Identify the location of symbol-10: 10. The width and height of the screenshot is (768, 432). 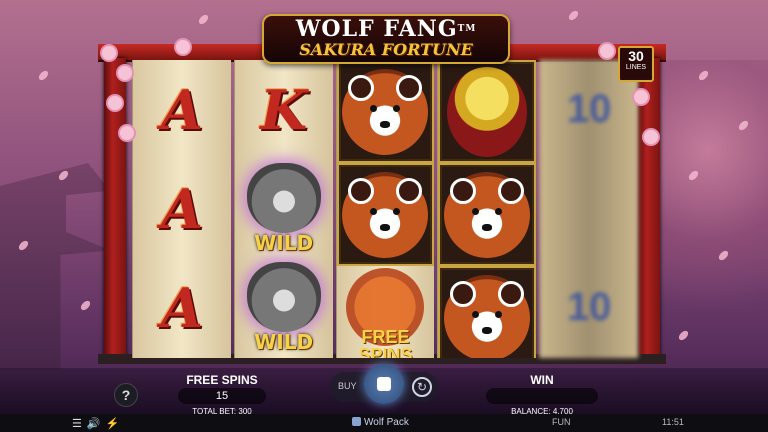
(589, 307).